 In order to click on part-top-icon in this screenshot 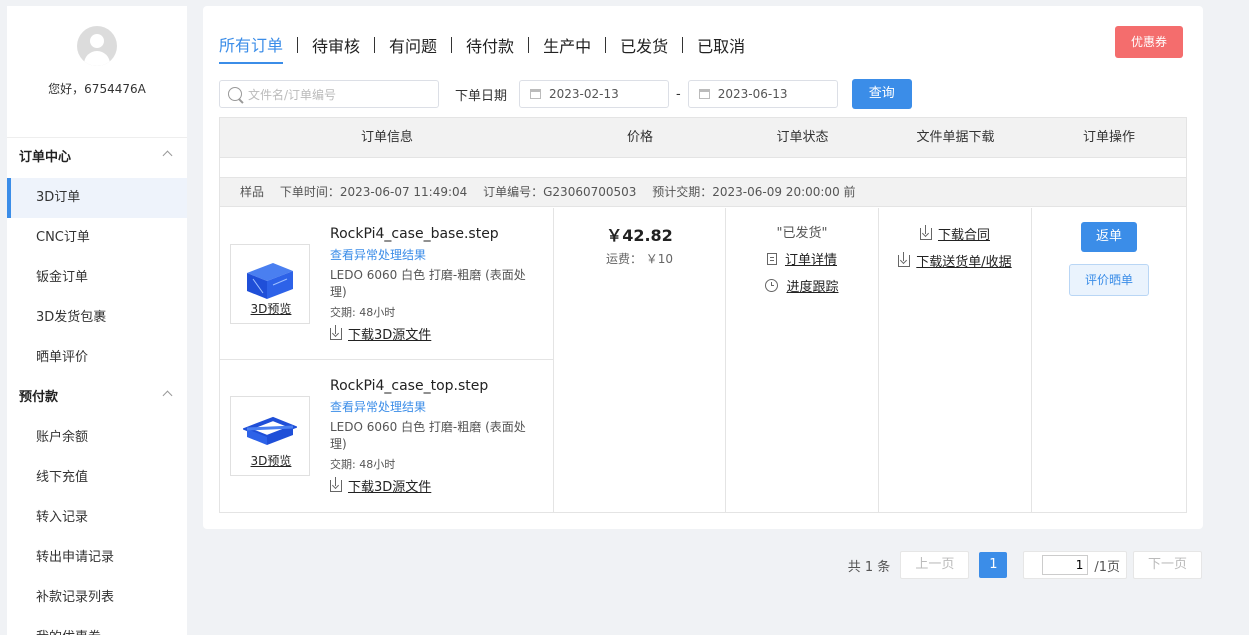, I will do `click(270, 430)`.